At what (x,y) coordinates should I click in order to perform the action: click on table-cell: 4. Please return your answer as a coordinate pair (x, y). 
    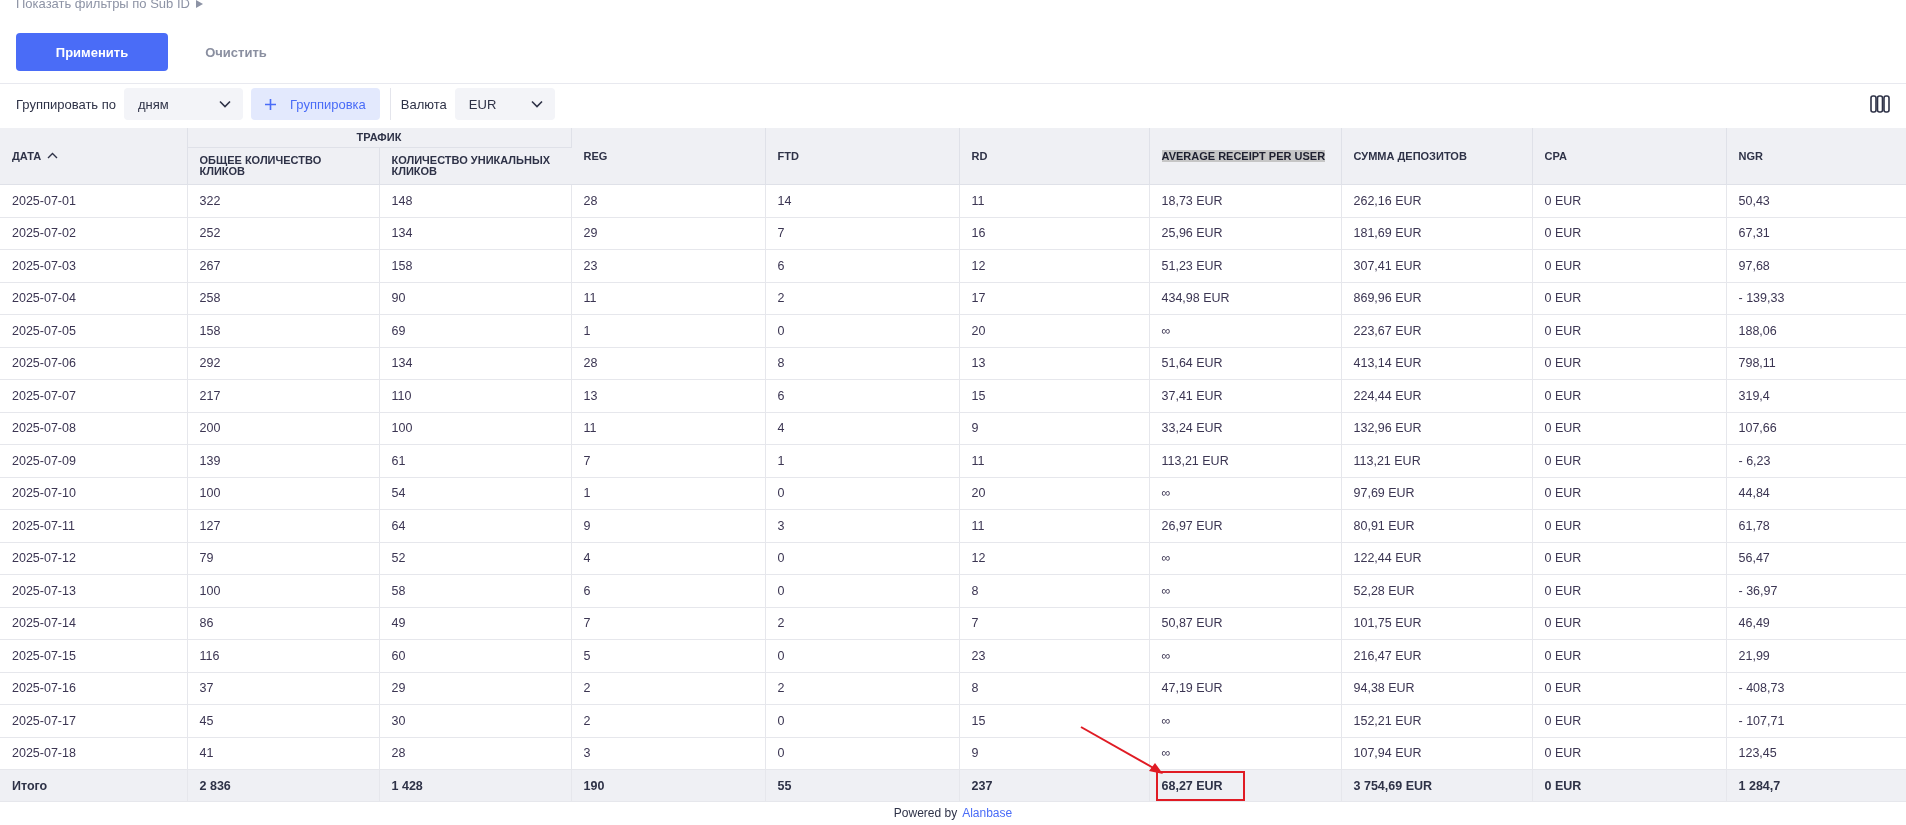
    Looking at the image, I should click on (587, 558).